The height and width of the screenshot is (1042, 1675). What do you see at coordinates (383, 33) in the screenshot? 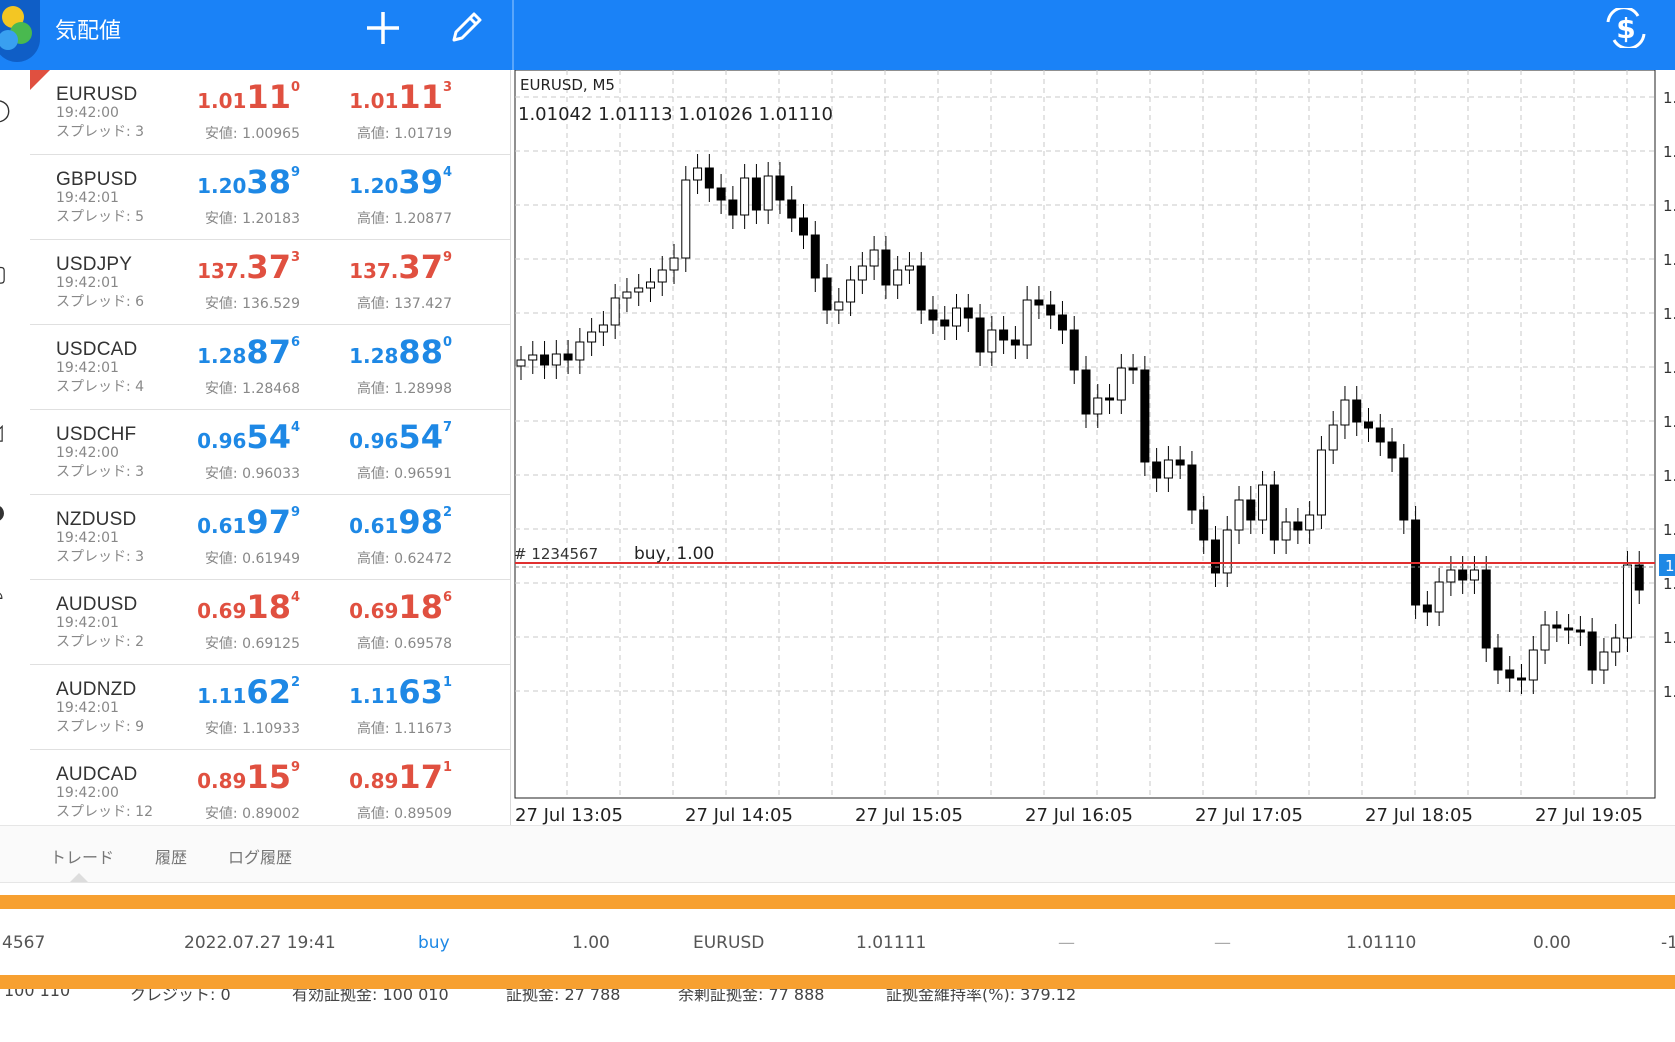
I see `plus-icon` at bounding box center [383, 33].